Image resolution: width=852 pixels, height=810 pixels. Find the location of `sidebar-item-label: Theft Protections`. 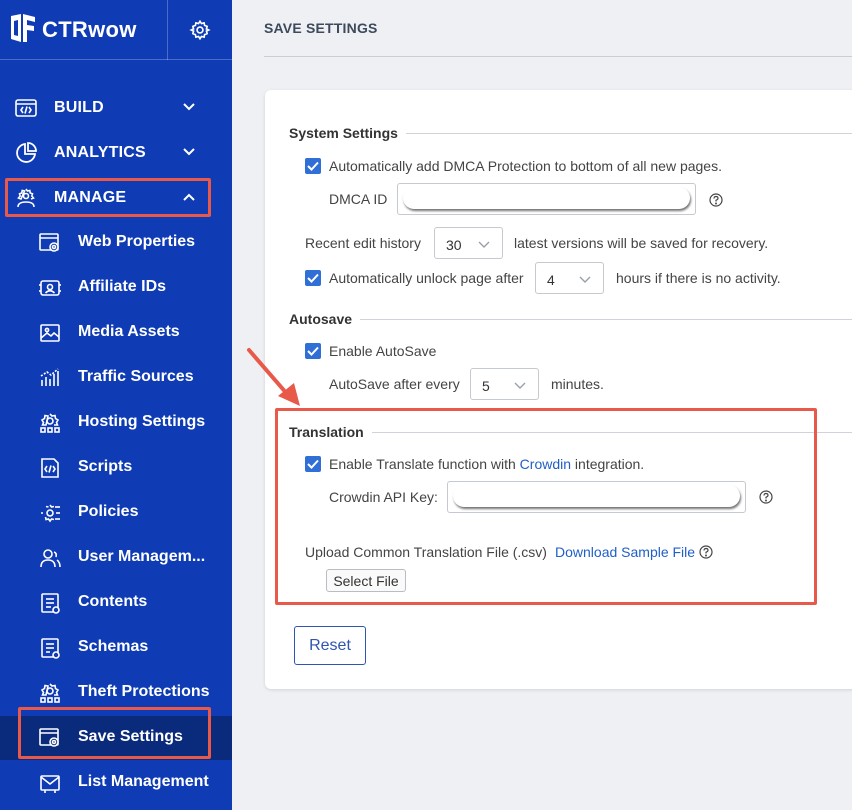

sidebar-item-label: Theft Protections is located at coordinates (144, 691).